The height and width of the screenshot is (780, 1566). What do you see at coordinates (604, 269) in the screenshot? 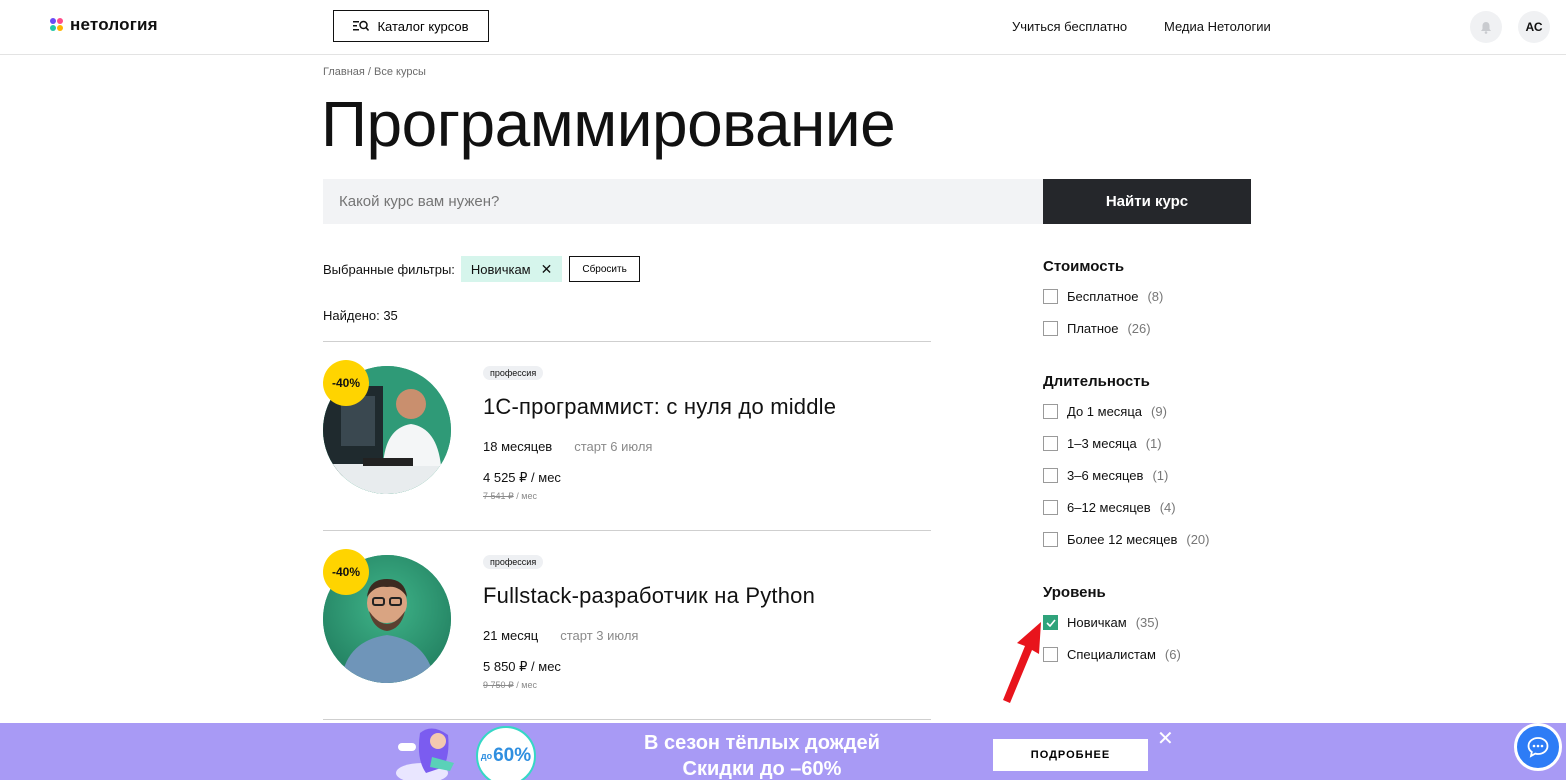
I see `reset-filters-button: Сбросить` at bounding box center [604, 269].